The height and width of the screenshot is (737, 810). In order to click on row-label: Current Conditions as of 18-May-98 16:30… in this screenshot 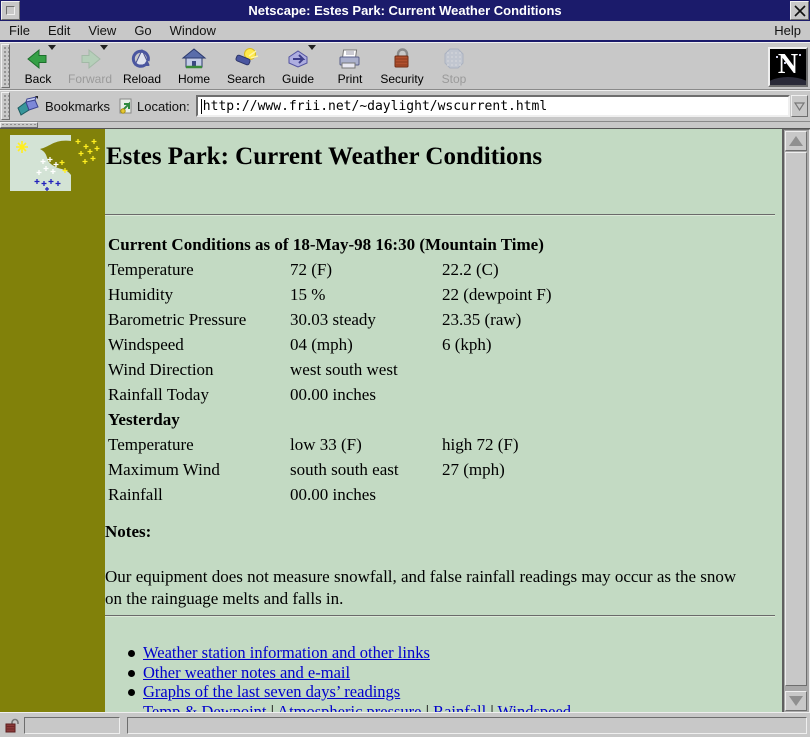, I will do `click(326, 244)`.